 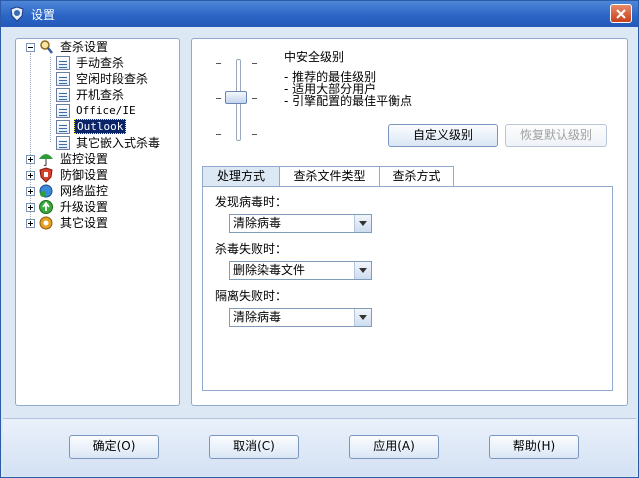 I want to click on app-shield-icon, so click(x=17, y=14).